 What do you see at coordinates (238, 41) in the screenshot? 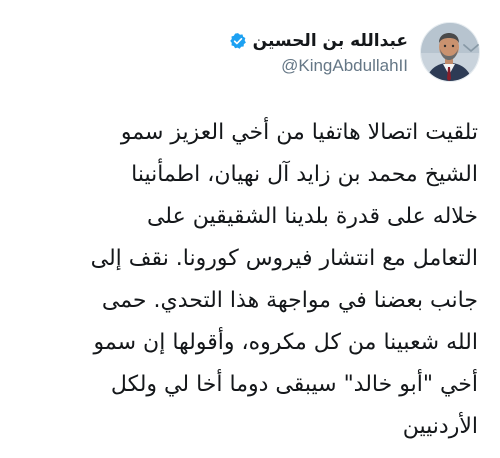
I see `verified-badge-icon` at bounding box center [238, 41].